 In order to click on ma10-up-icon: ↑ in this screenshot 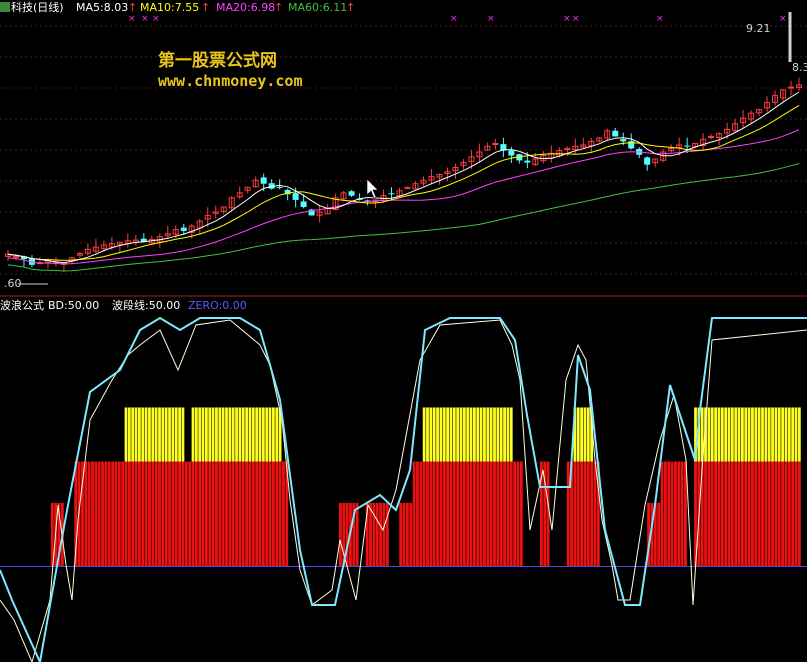, I will do `click(206, 7)`.